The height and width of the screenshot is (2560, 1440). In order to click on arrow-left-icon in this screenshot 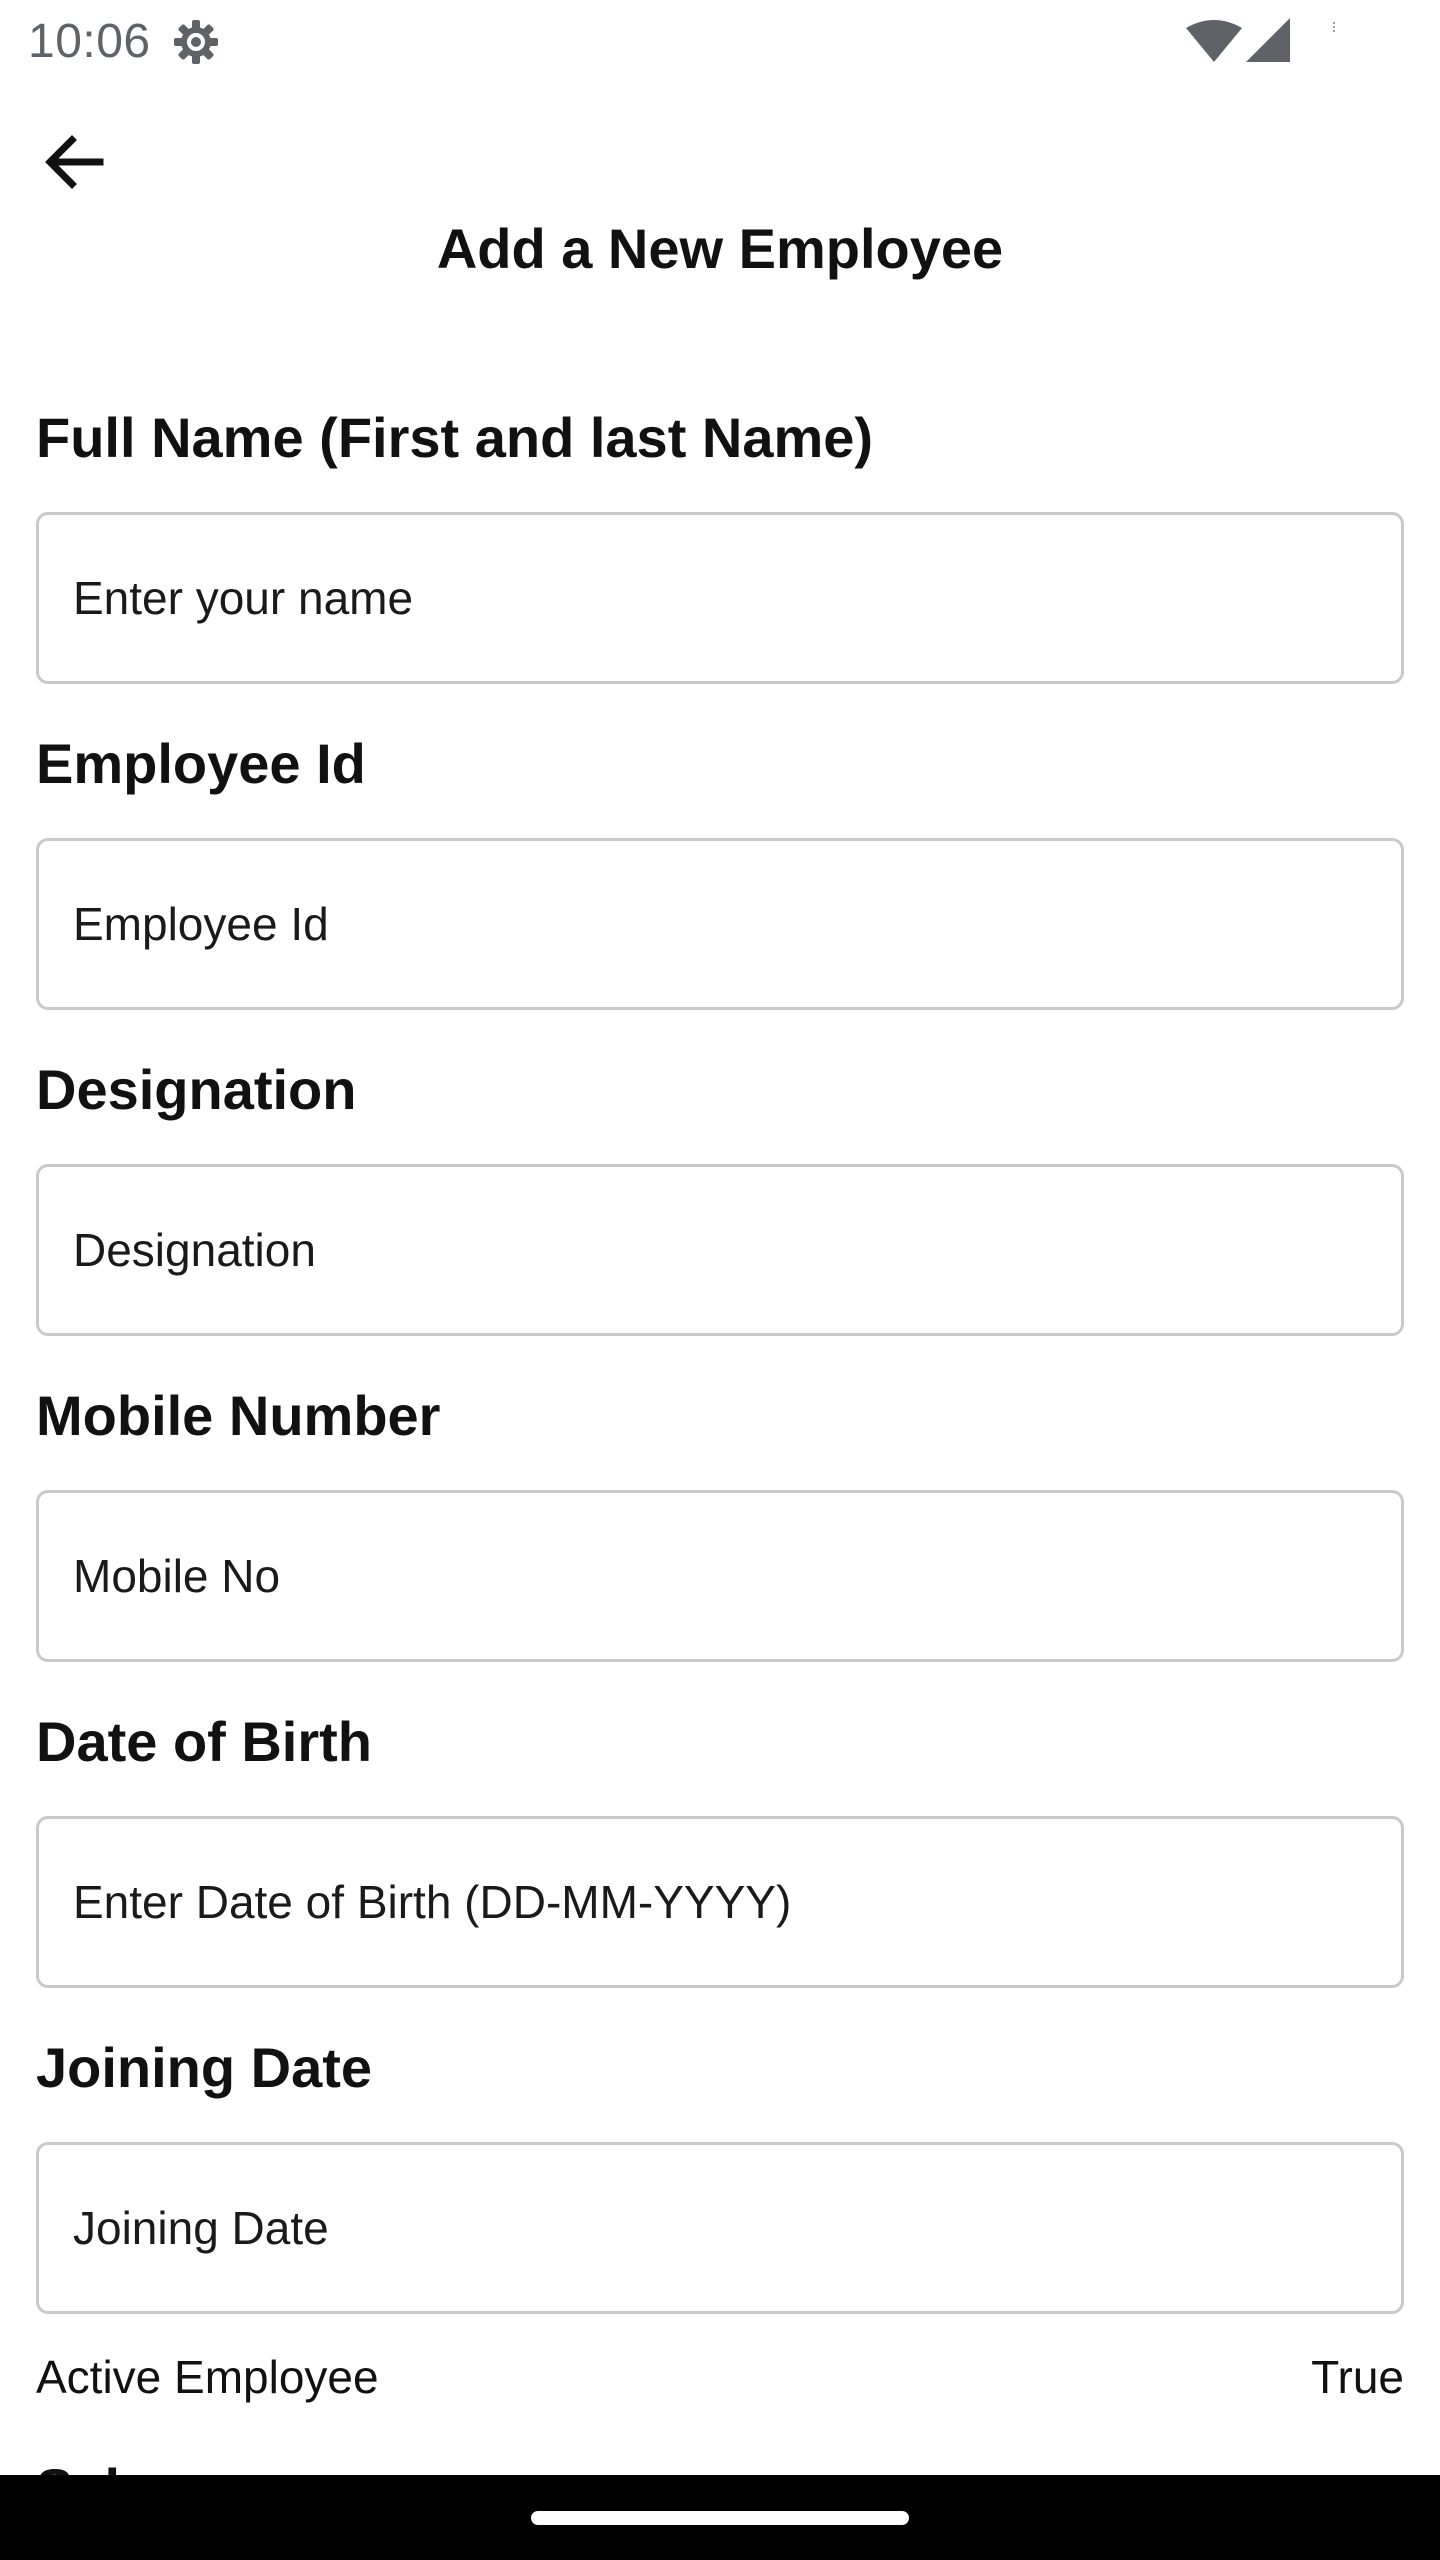, I will do `click(74, 164)`.